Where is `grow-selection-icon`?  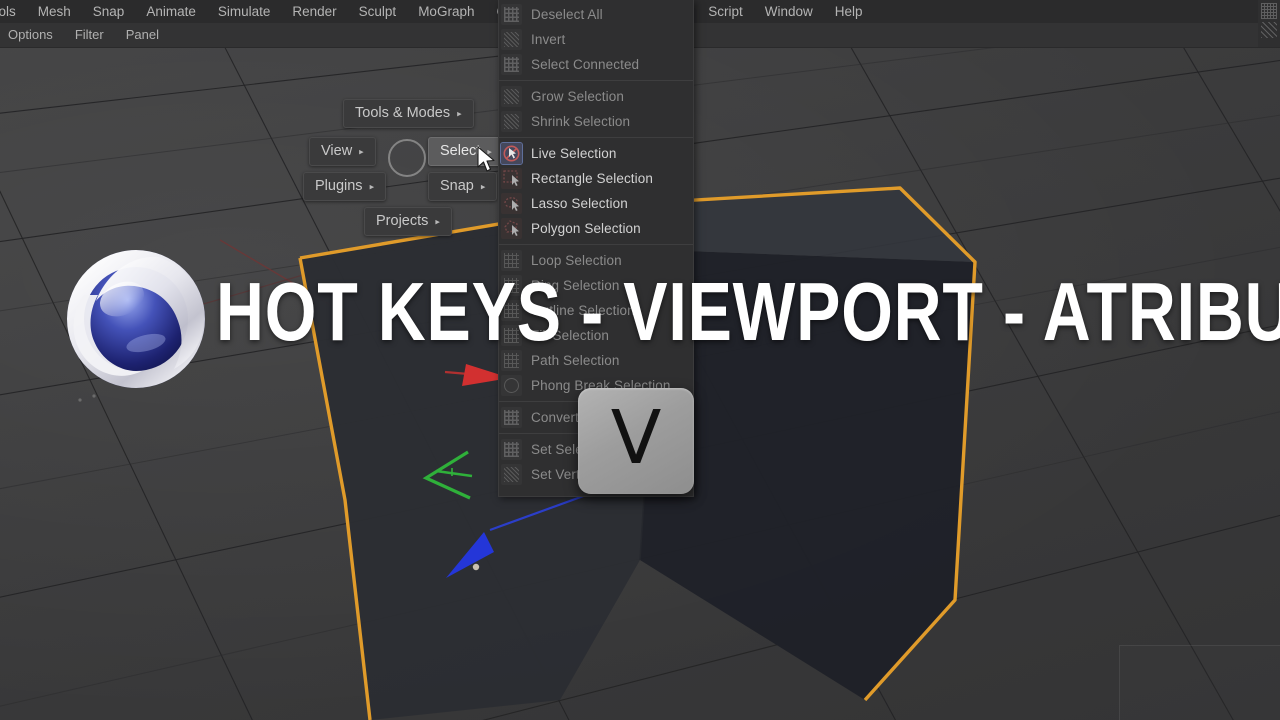 grow-selection-icon is located at coordinates (511, 96).